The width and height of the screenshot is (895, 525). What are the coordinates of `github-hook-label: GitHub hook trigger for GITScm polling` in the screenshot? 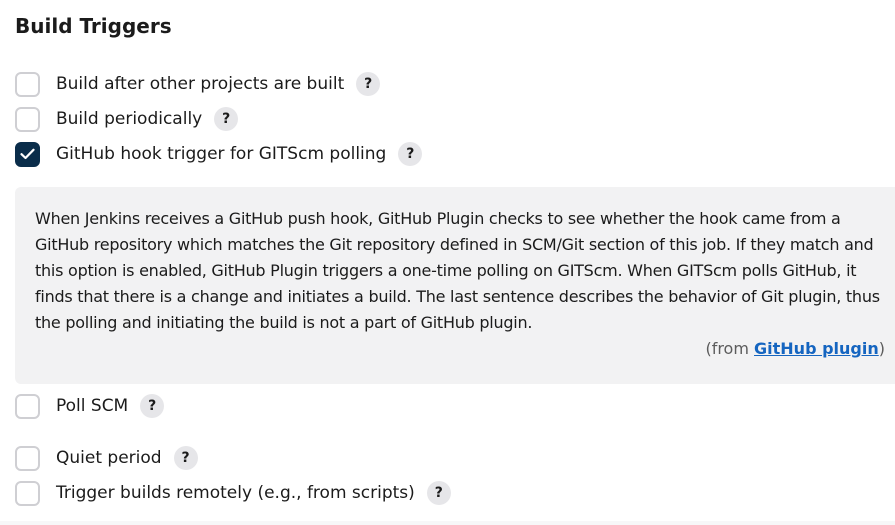 It's located at (221, 154).